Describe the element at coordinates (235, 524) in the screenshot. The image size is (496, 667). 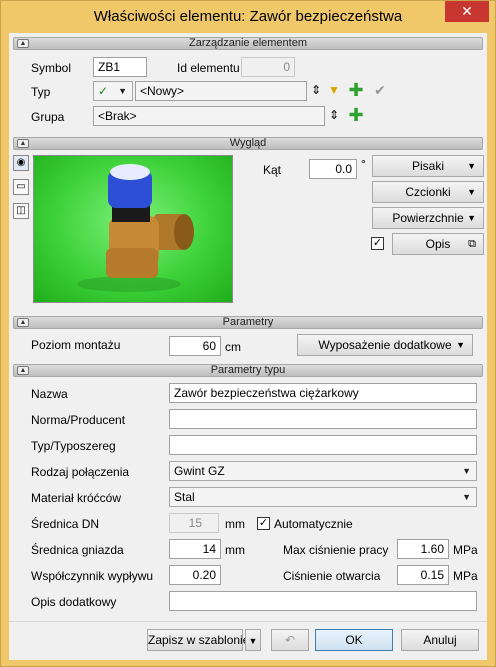
I see `dn-unit: mm` at that location.